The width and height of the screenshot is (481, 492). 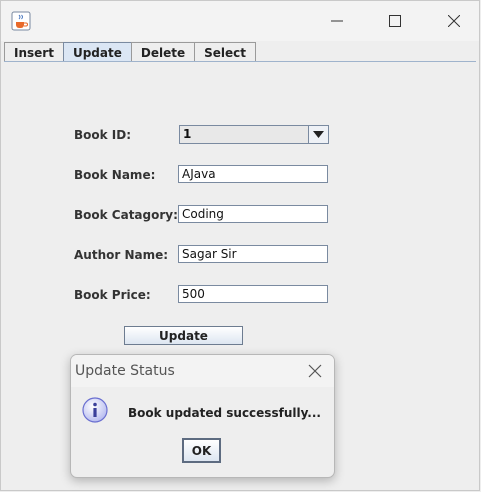 What do you see at coordinates (97, 52) in the screenshot?
I see `tab-update: Update` at bounding box center [97, 52].